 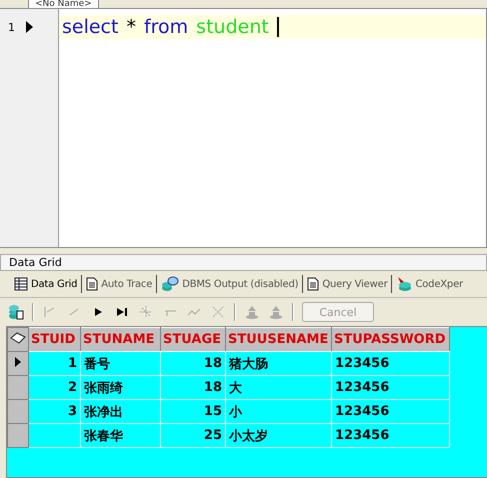 What do you see at coordinates (277, 27) in the screenshot?
I see `text-cursor` at bounding box center [277, 27].